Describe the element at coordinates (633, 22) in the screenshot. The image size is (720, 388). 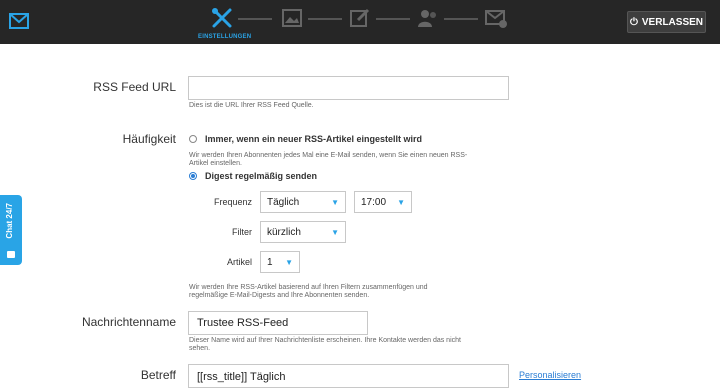
I see `power-icon: ⏻` at that location.